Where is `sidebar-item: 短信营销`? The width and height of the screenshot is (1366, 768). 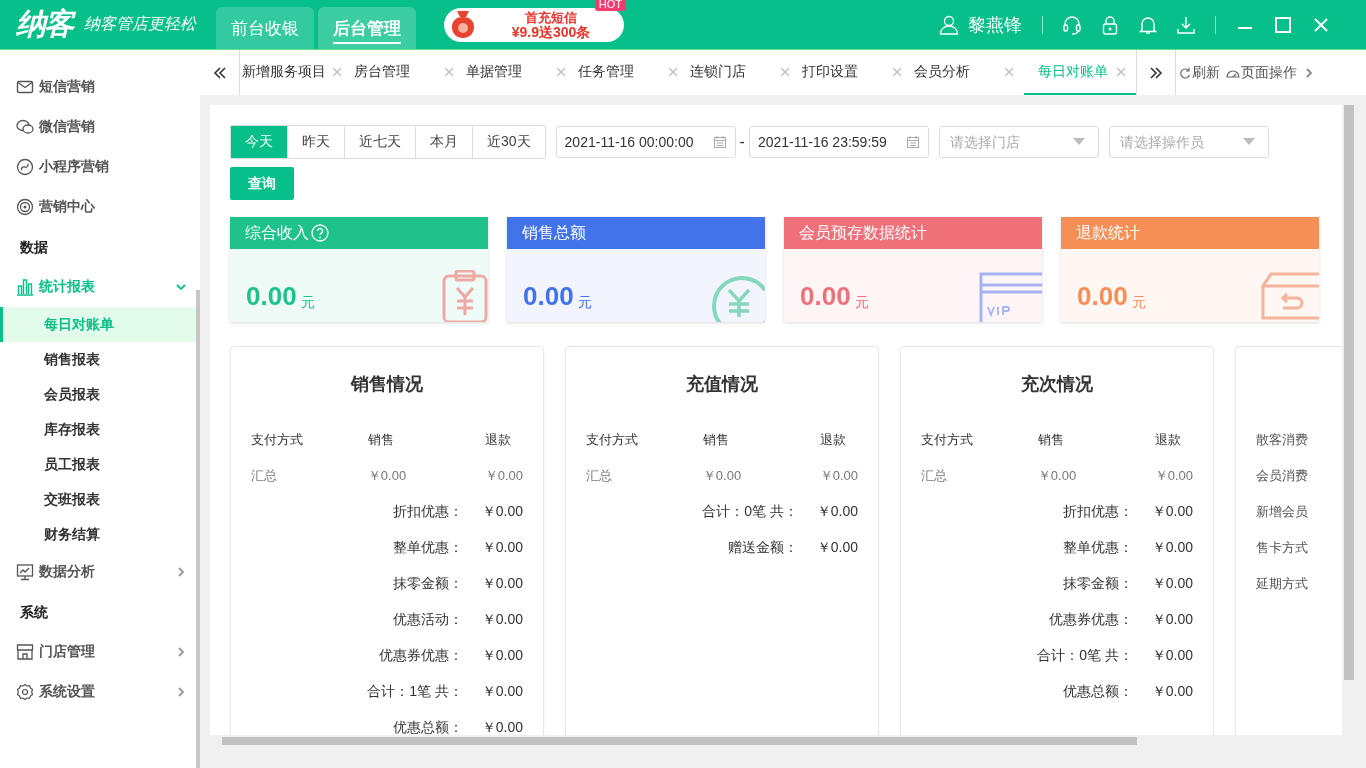 sidebar-item: 短信营销 is located at coordinates (100, 87).